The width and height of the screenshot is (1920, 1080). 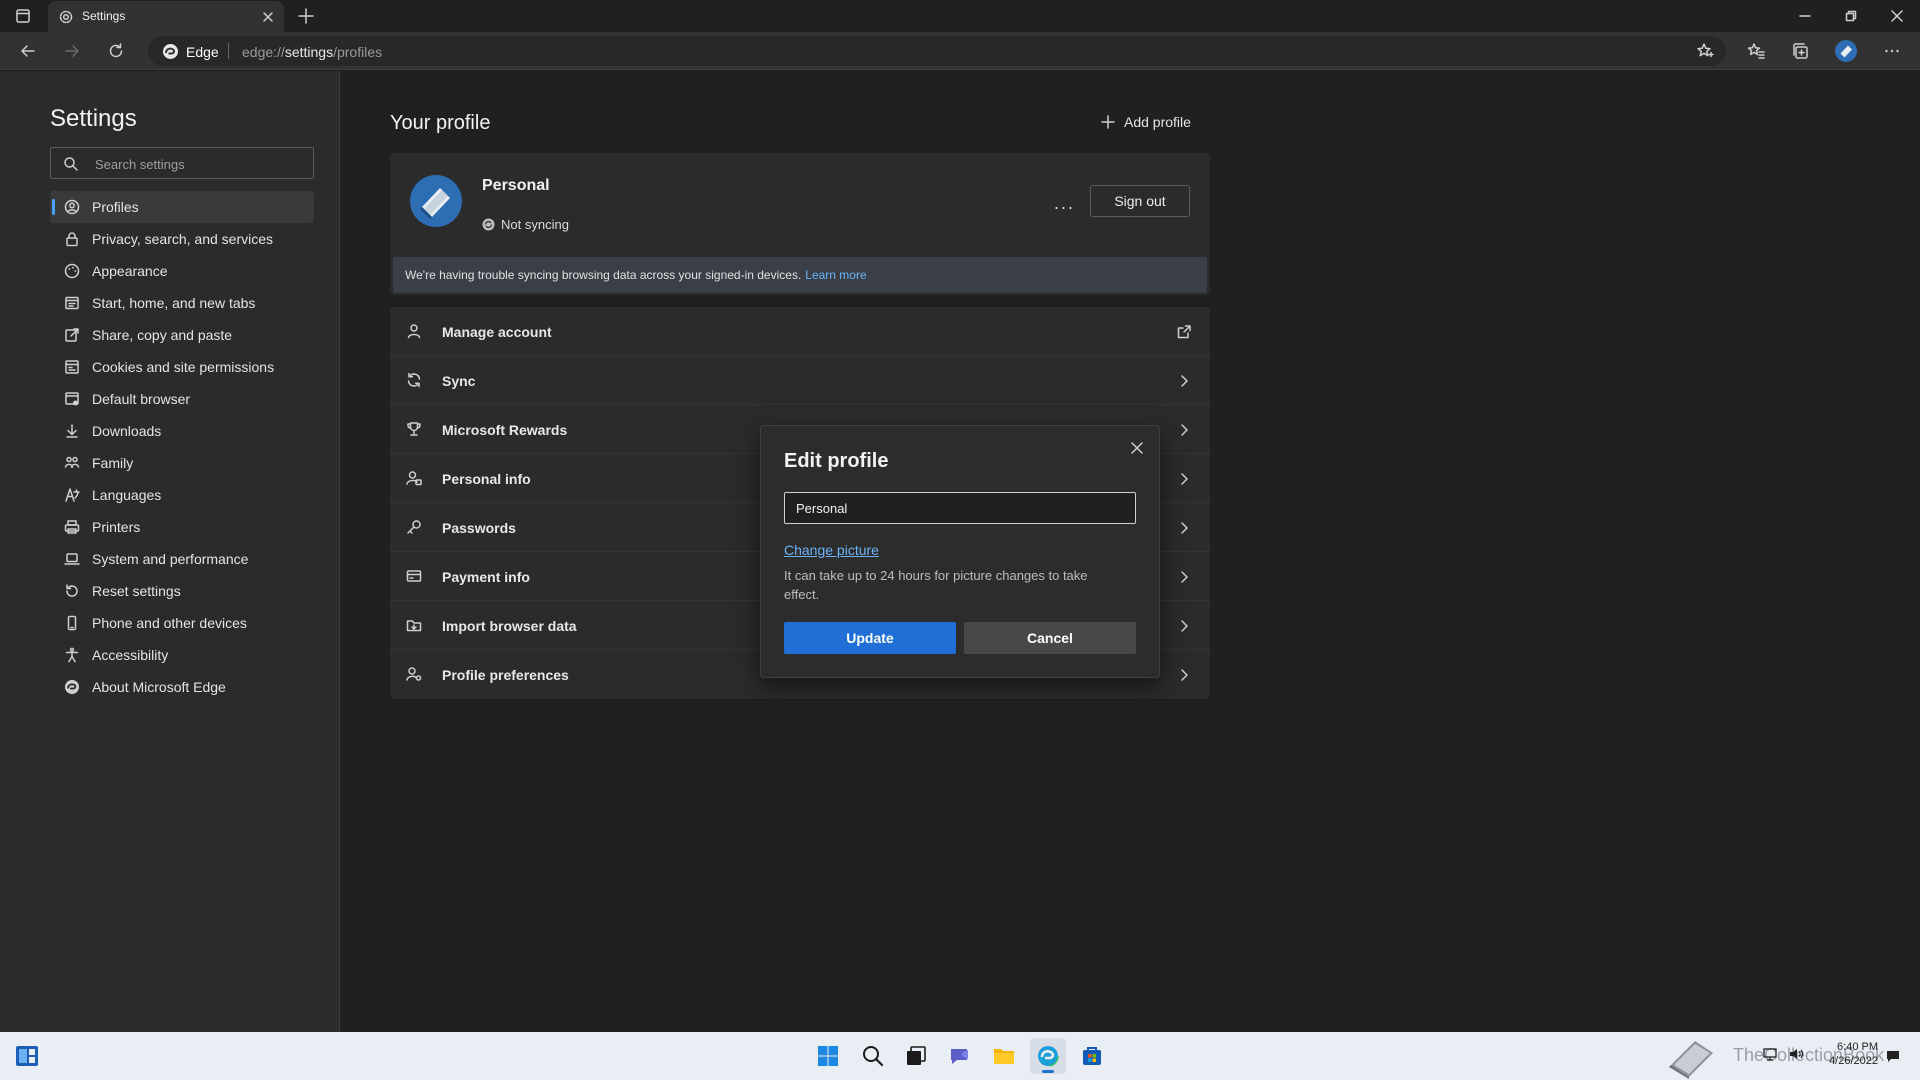 I want to click on browser-tab-settings: Settings, so click(x=166, y=16).